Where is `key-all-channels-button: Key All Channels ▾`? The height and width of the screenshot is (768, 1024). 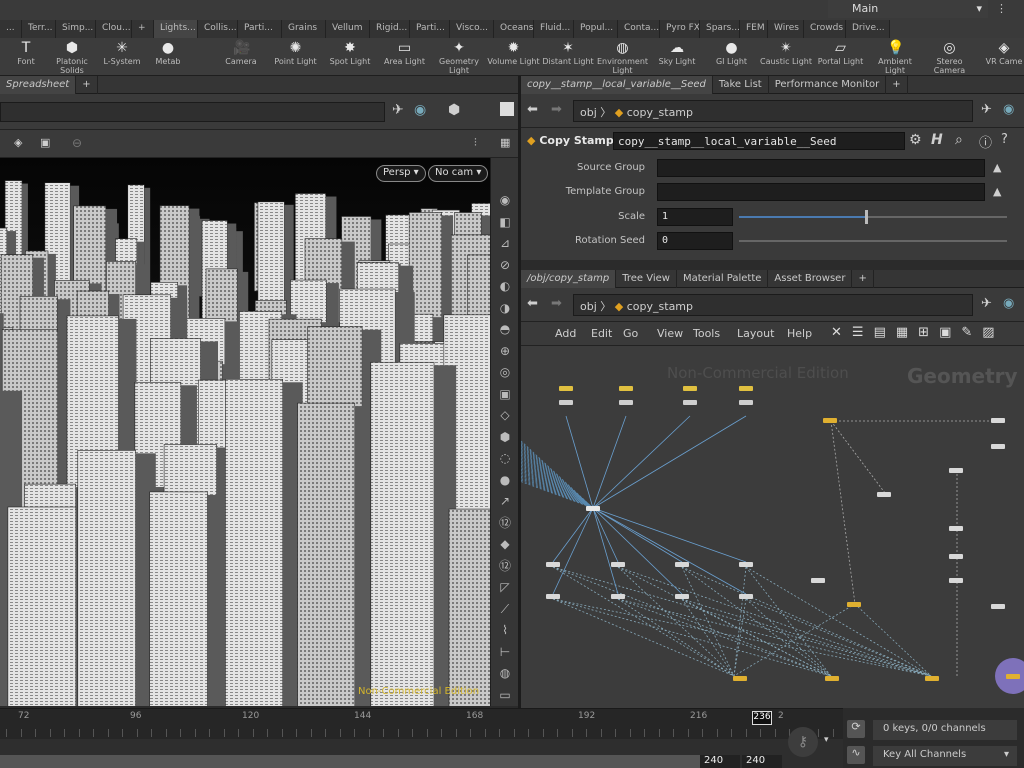
key-all-channels-button: Key All Channels ▾ is located at coordinates (945, 756).